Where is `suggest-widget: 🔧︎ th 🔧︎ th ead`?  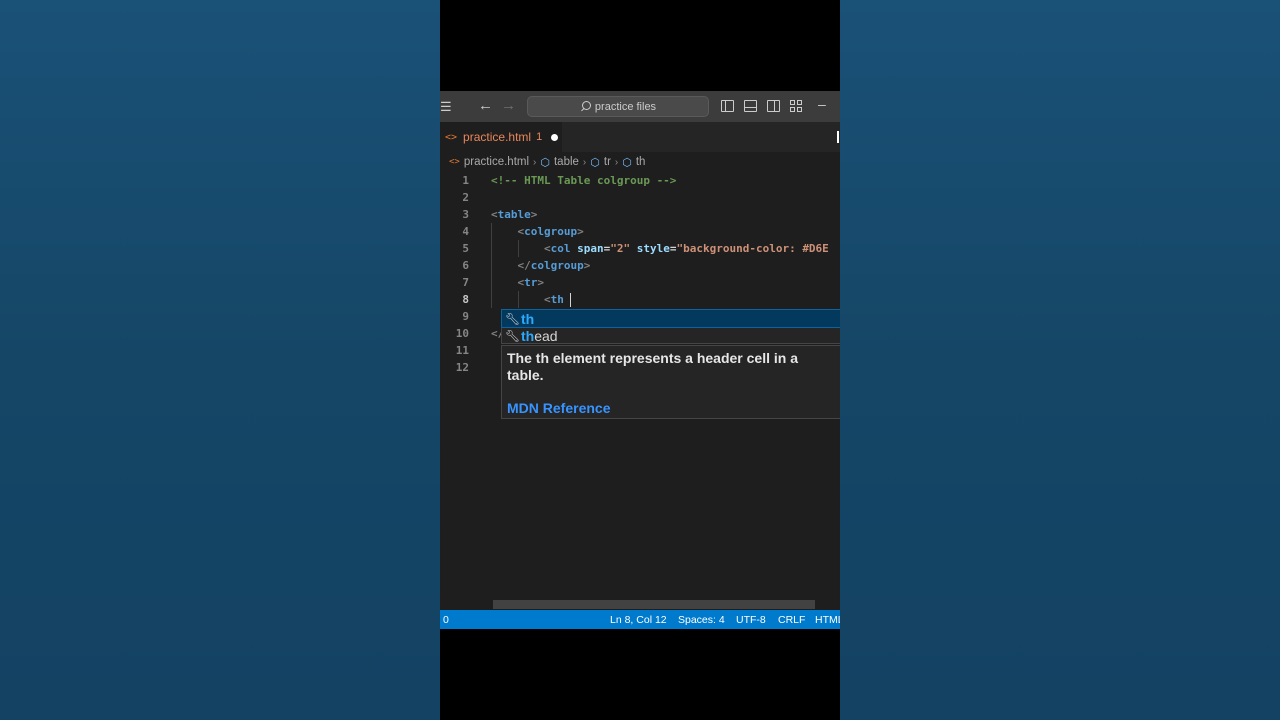
suggest-widget: 🔧︎ th 🔧︎ th ead is located at coordinates (670, 326).